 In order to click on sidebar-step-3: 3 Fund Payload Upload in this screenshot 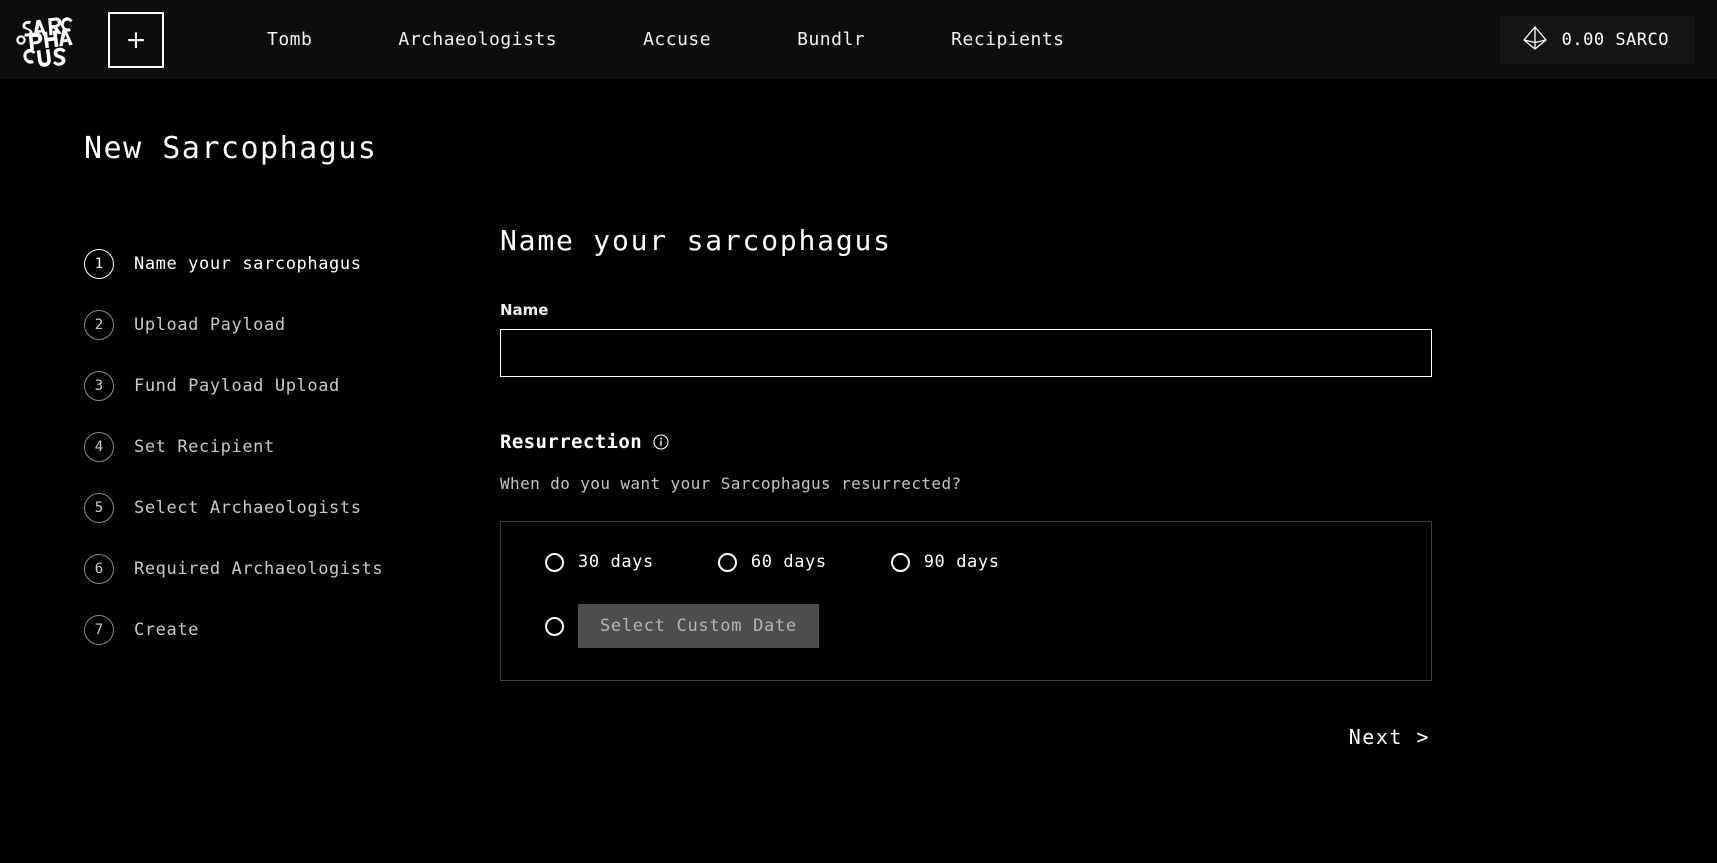, I will do `click(292, 385)`.